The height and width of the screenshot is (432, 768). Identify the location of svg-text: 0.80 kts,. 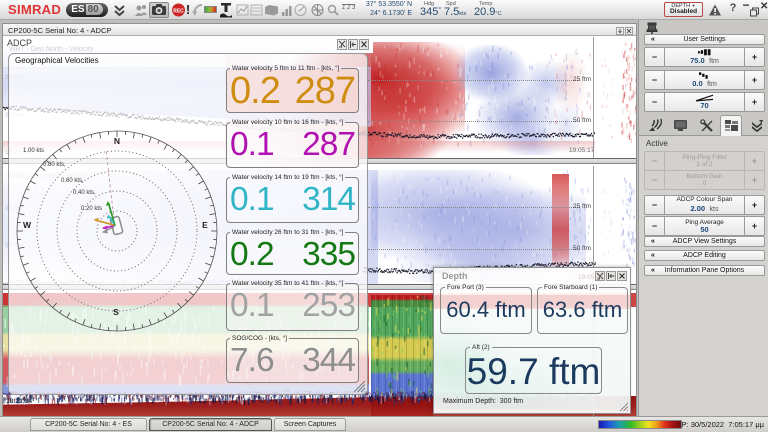
(54, 165).